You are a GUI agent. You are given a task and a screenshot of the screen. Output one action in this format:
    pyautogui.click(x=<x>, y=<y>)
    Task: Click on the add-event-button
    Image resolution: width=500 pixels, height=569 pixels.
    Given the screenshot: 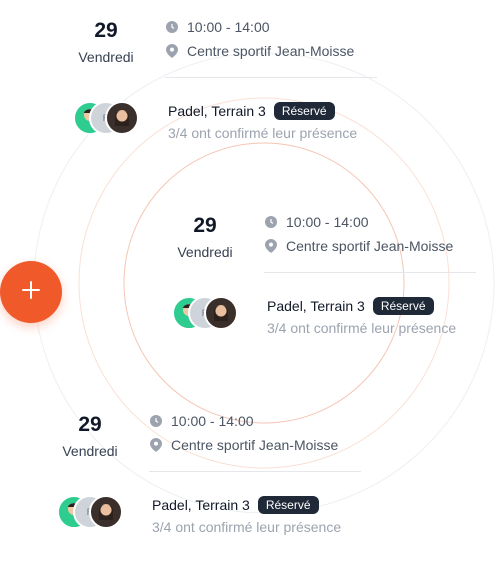 What is the action you would take?
    pyautogui.click(x=31, y=292)
    